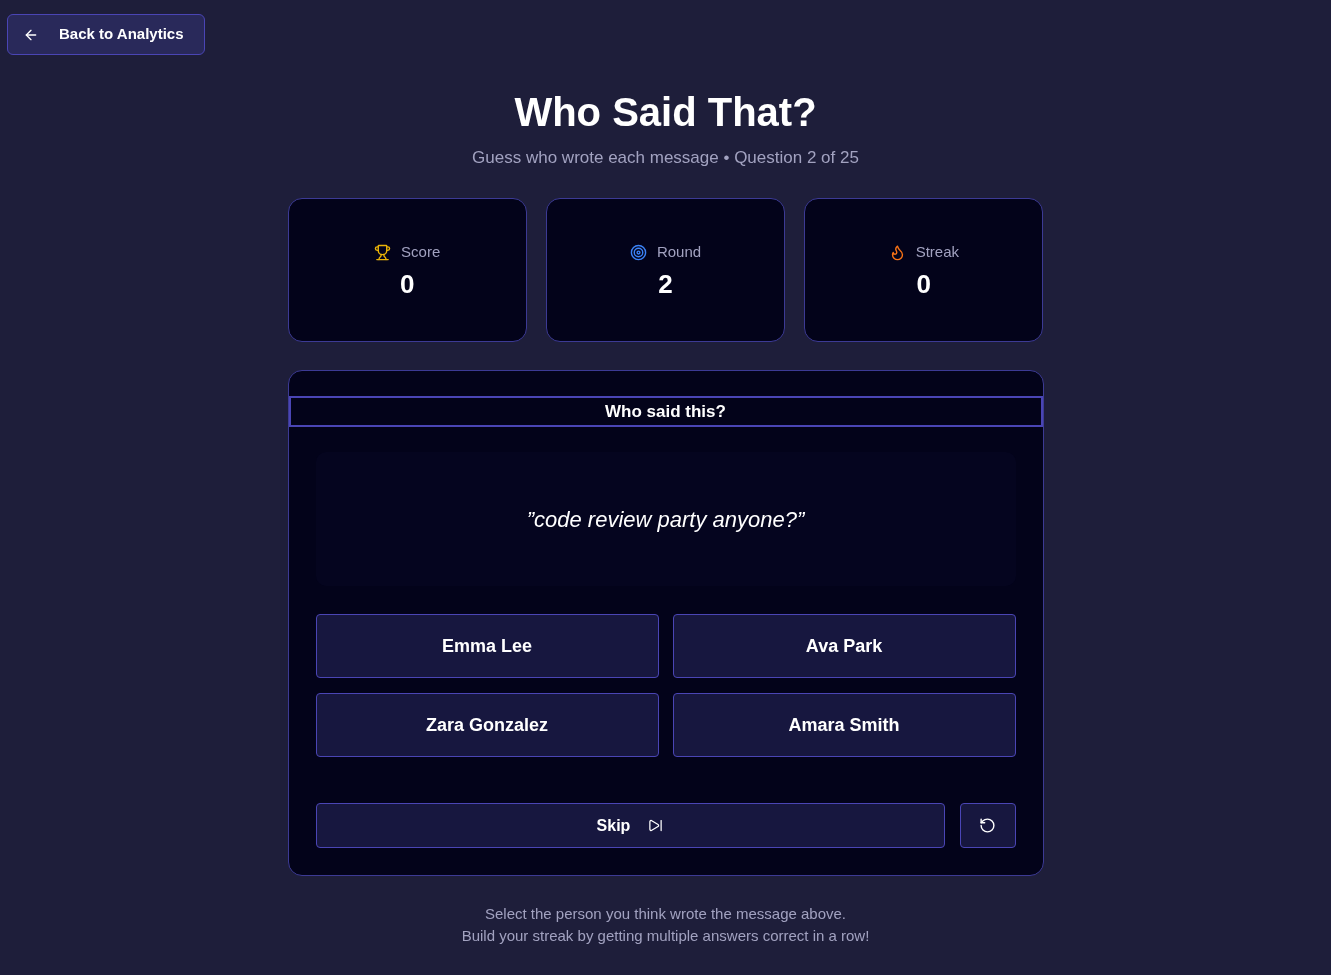 Image resolution: width=1331 pixels, height=975 pixels. What do you see at coordinates (106, 34) in the screenshot?
I see `back-button: Back to Analytics` at bounding box center [106, 34].